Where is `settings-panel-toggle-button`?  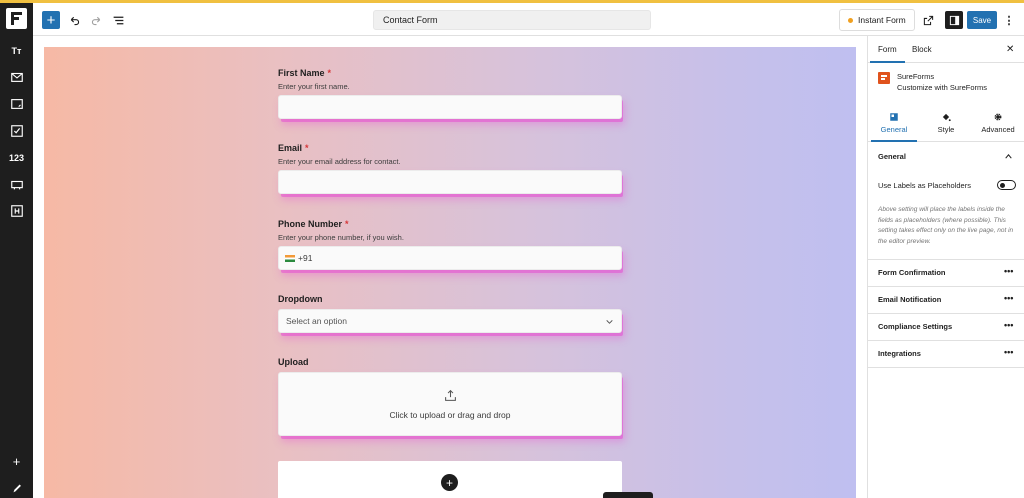
settings-panel-toggle-button is located at coordinates (954, 20).